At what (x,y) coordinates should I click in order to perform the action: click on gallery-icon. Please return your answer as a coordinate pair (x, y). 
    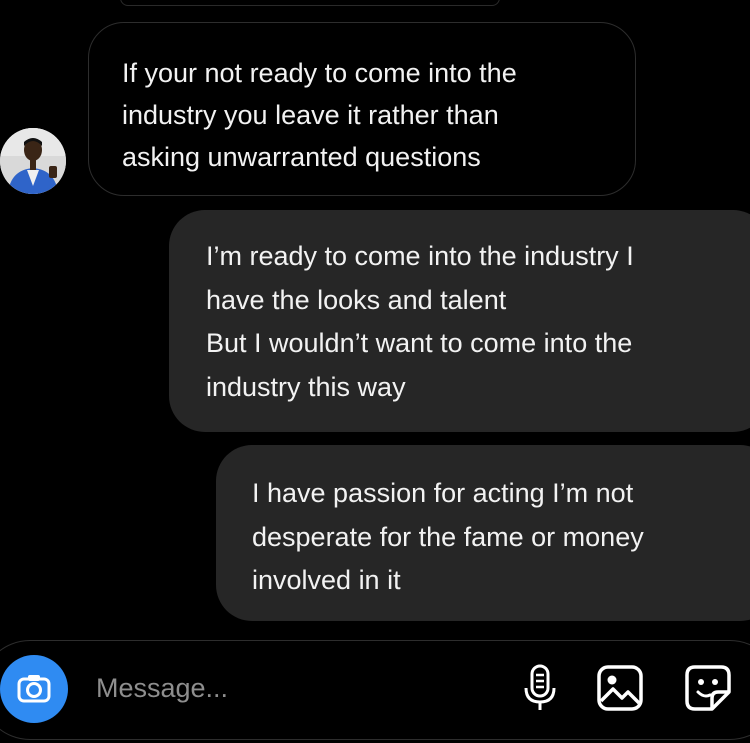
    Looking at the image, I should click on (620, 688).